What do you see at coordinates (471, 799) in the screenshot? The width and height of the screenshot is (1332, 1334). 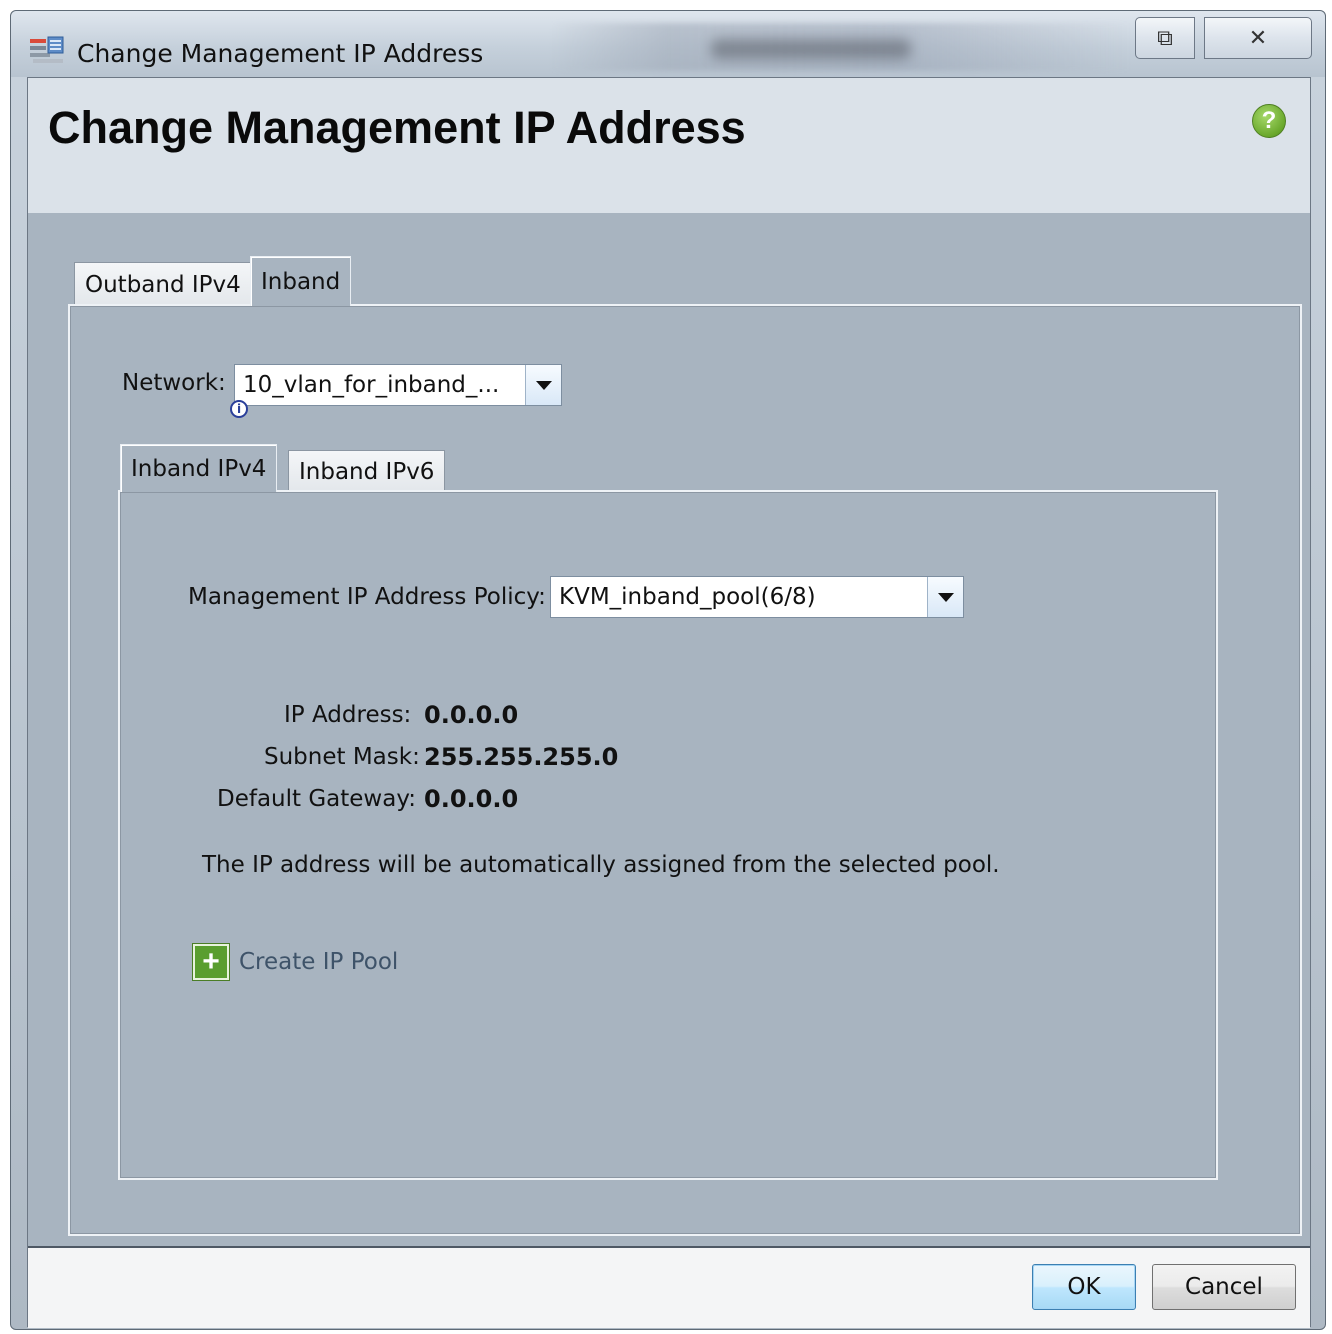 I see `default-gateway-value: 0.0.0.0` at bounding box center [471, 799].